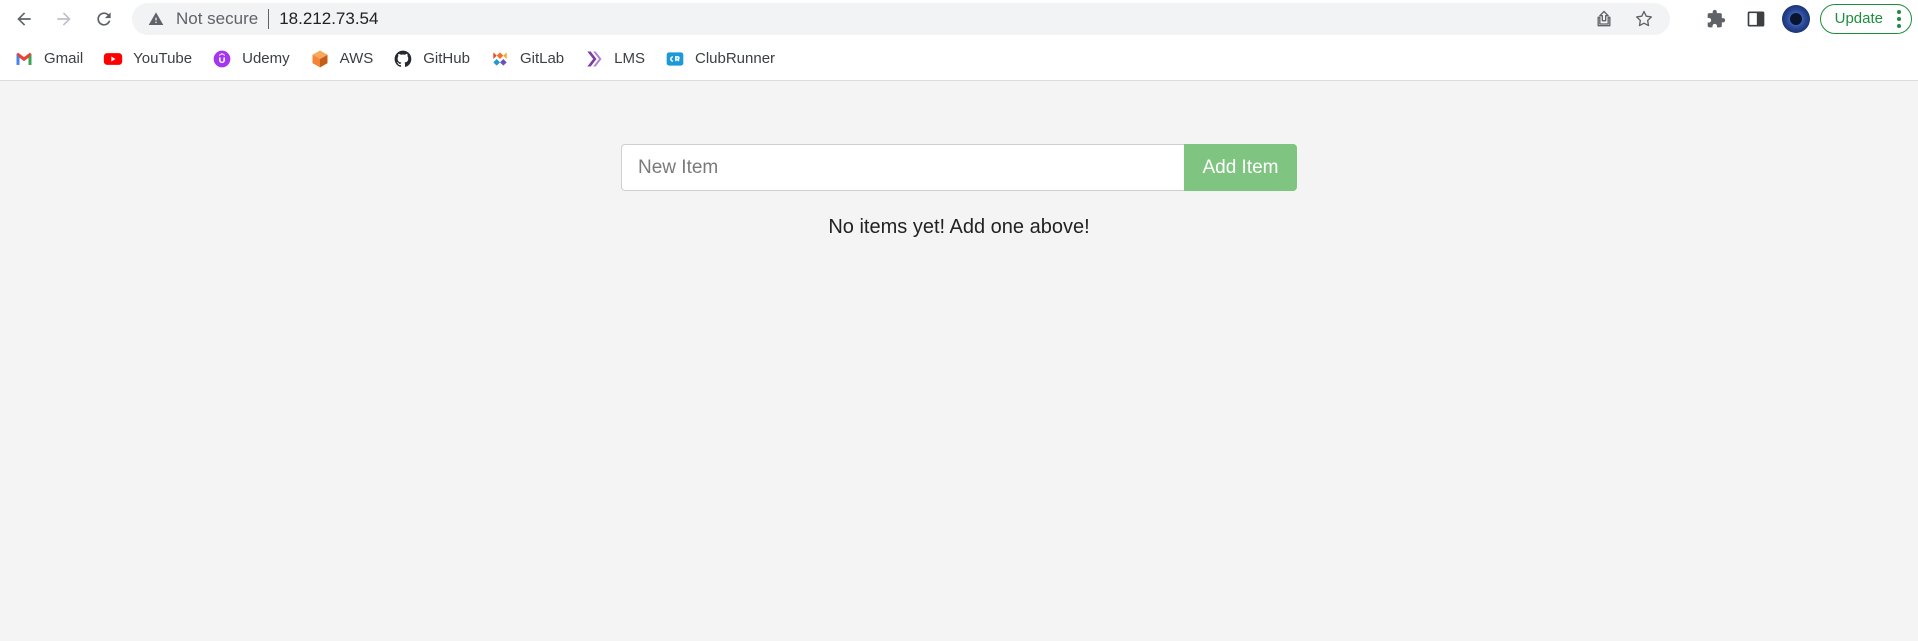 The image size is (1918, 641). What do you see at coordinates (500, 59) in the screenshot?
I see `gitlab-icon` at bounding box center [500, 59].